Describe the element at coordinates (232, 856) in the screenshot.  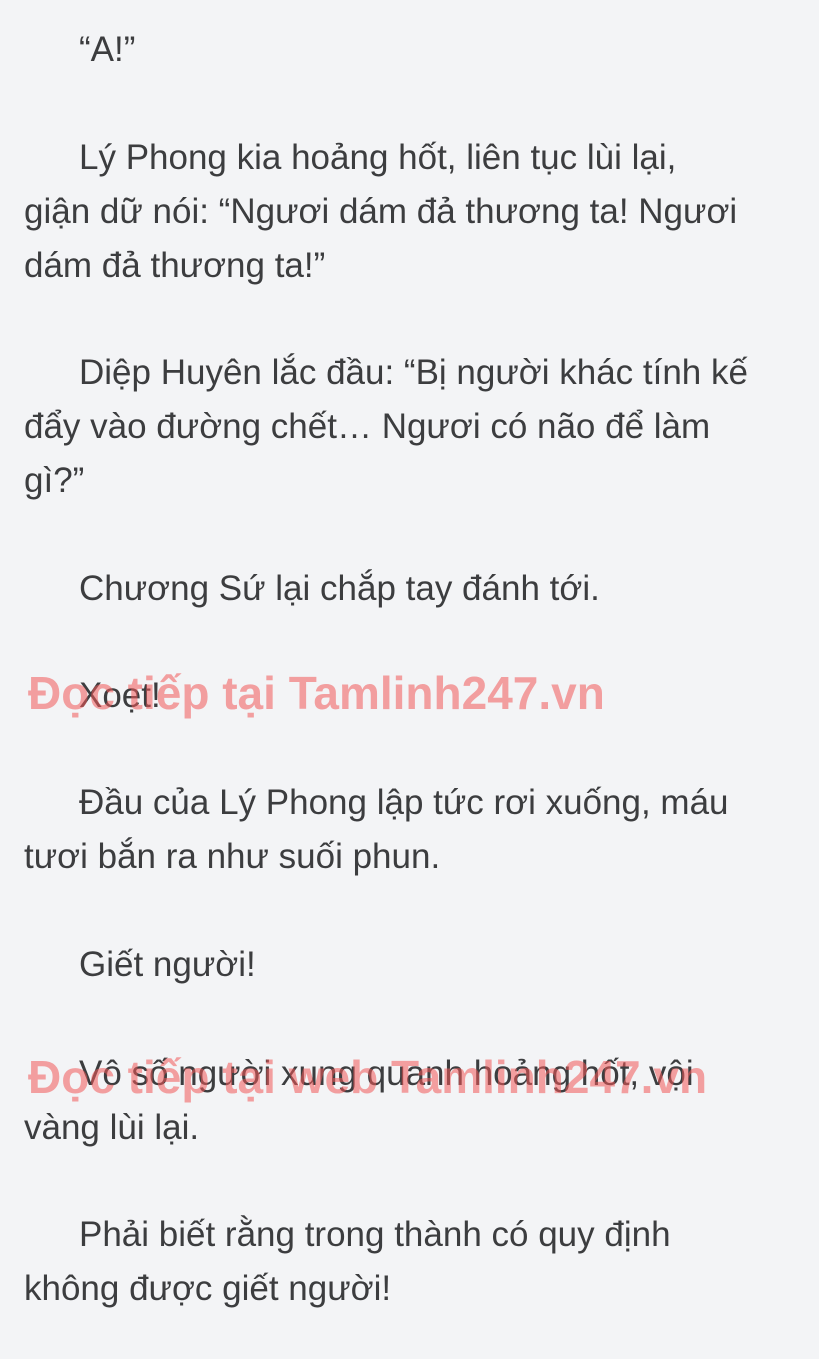
I see `paragraph-line: tươi bắn ra như suối phun.` at that location.